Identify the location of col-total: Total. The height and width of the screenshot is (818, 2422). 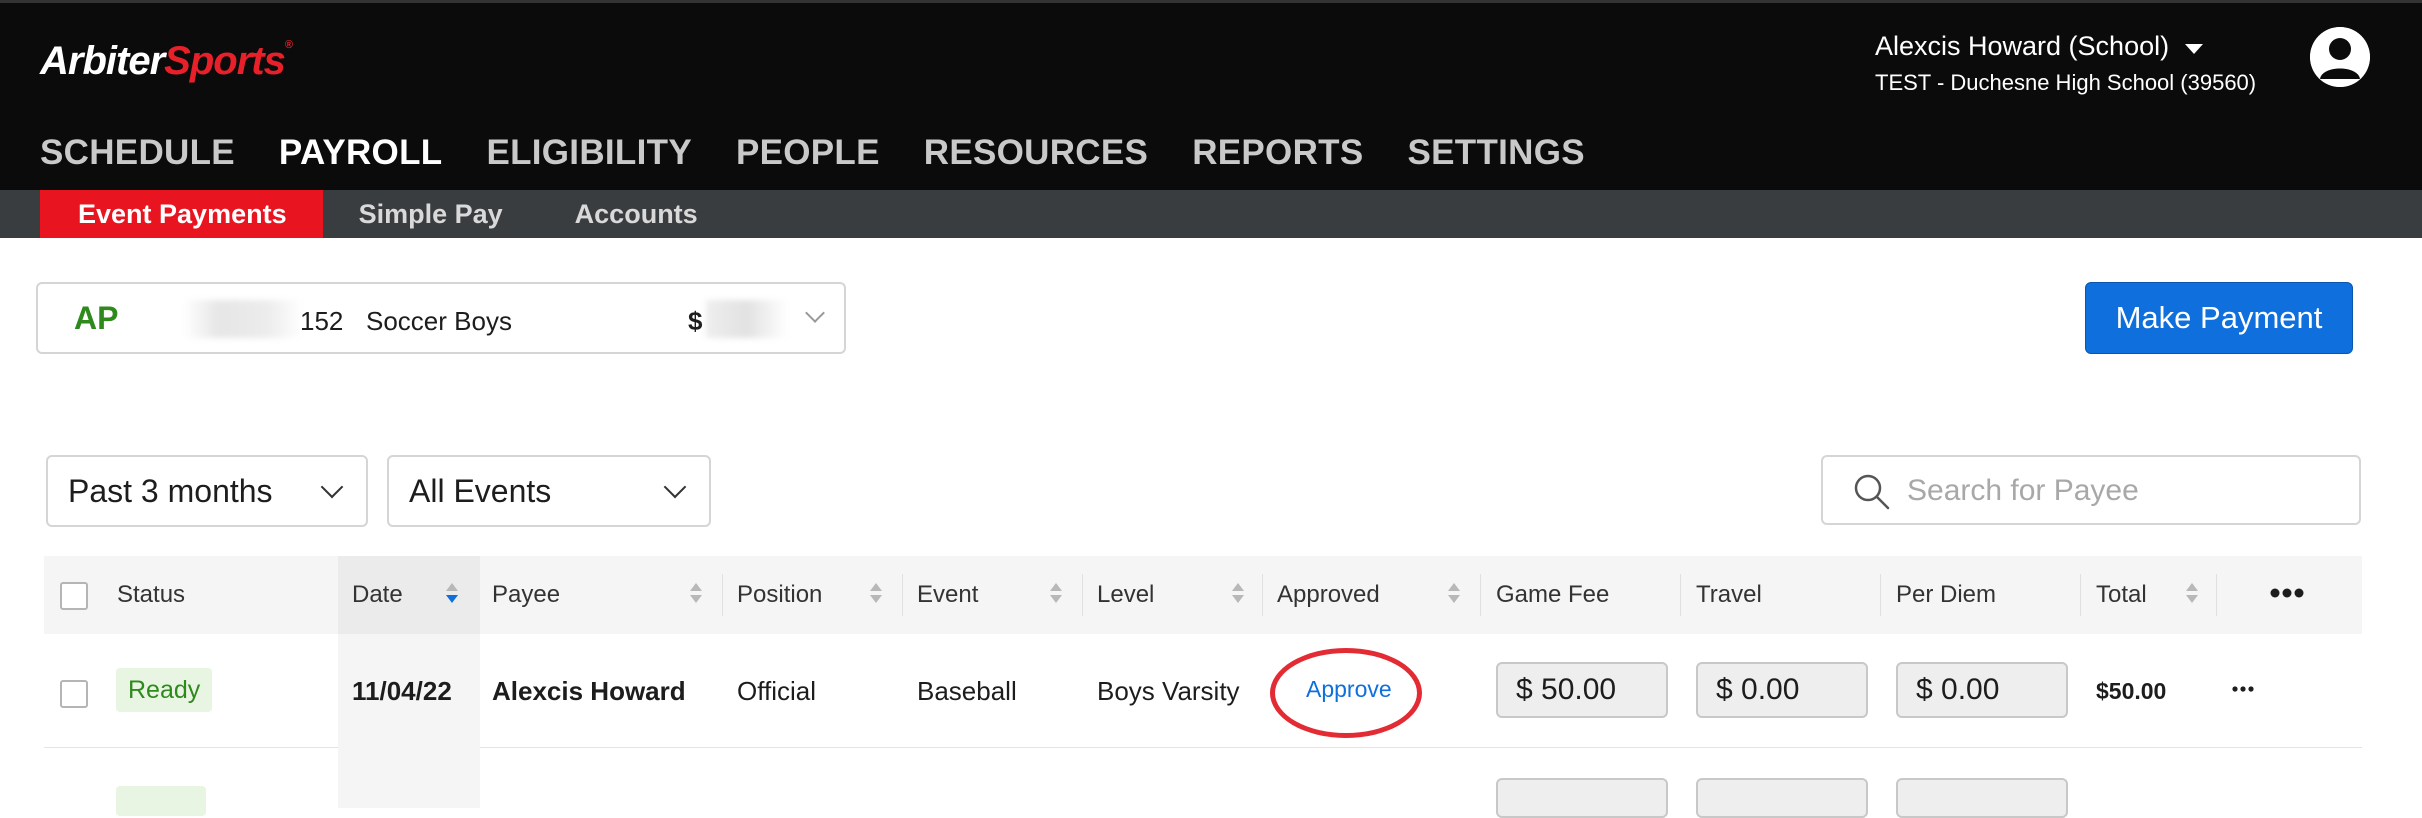
(2121, 595).